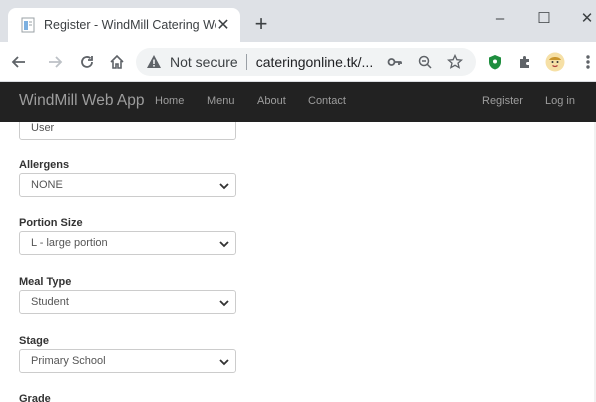 This screenshot has height=402, width=596. Describe the element at coordinates (127, 243) in the screenshot. I see `portion-size-select: L - large portion` at that location.